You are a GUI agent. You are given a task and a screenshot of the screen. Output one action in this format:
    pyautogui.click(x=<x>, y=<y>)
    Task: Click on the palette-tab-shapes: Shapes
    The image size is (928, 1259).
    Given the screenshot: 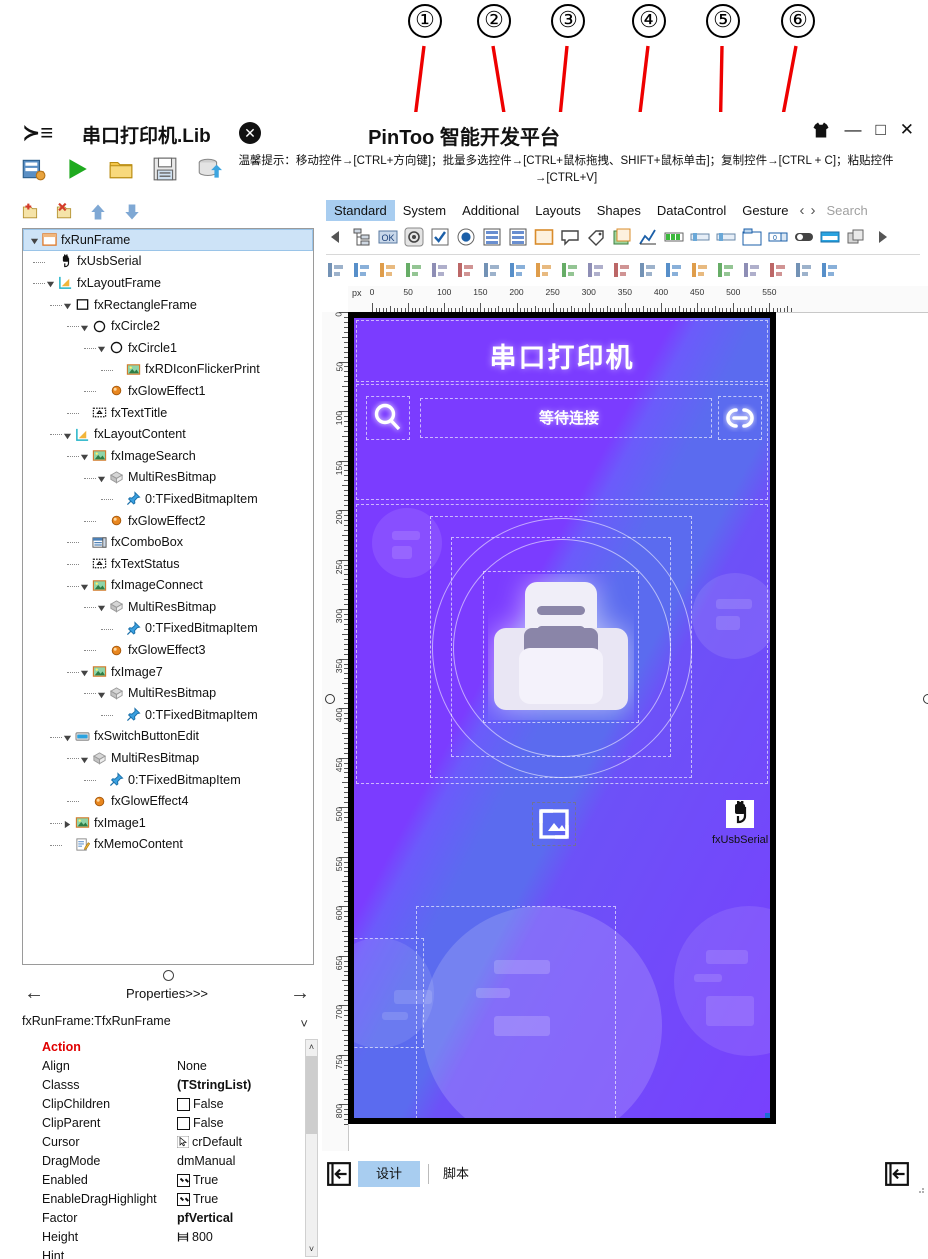 What is the action you would take?
    pyautogui.click(x=619, y=210)
    